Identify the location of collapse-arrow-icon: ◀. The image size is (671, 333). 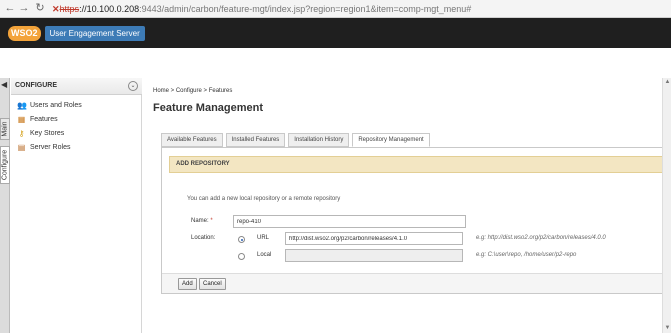
(5, 85).